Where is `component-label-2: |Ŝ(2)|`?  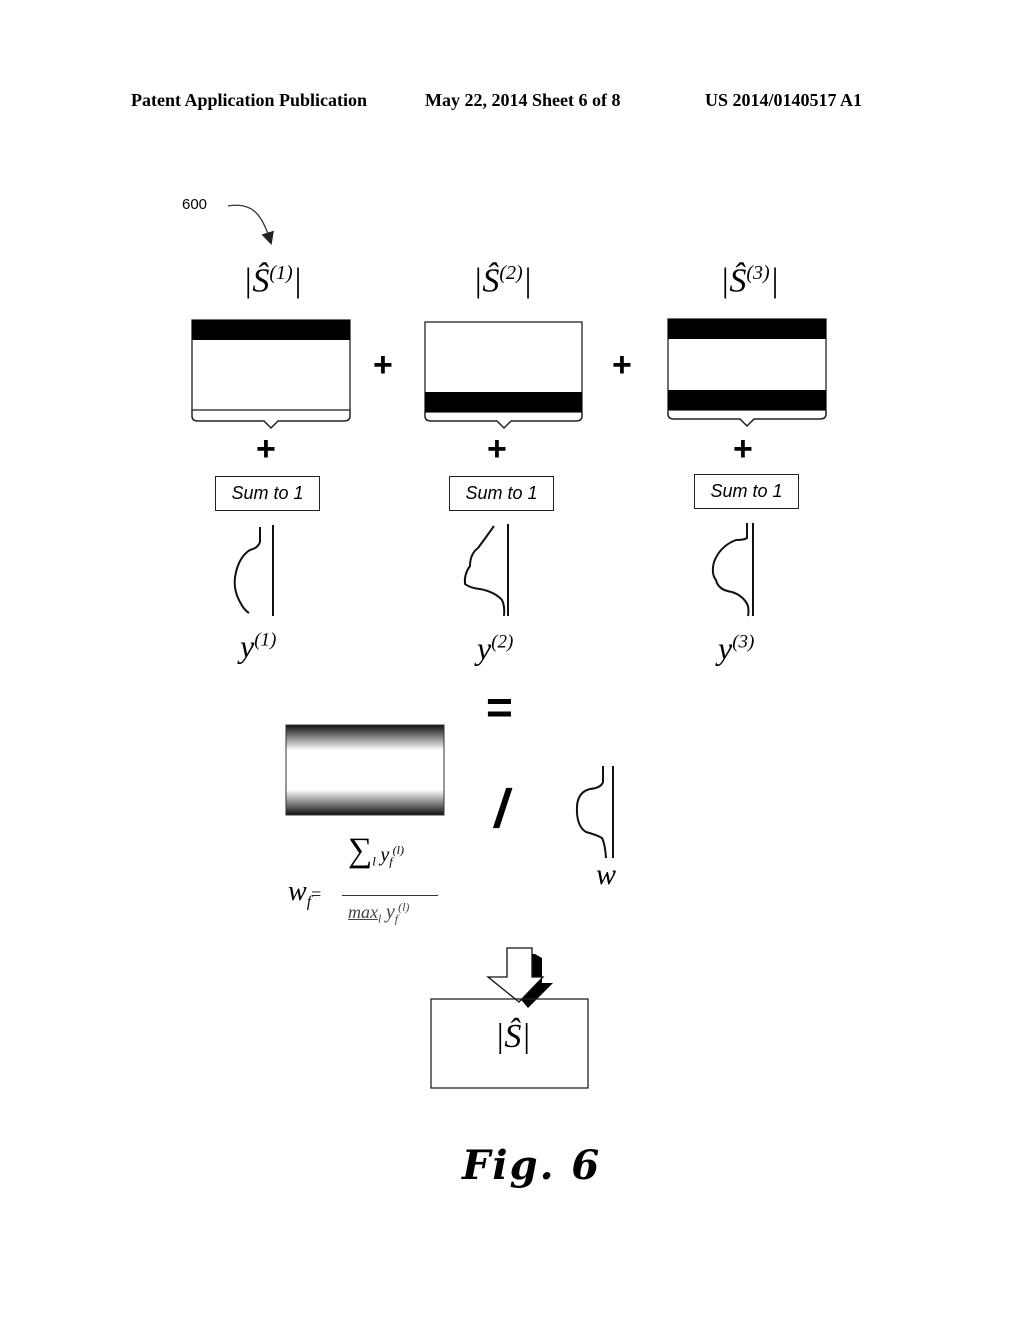 component-label-2: |Ŝ(2)| is located at coordinates (503, 281).